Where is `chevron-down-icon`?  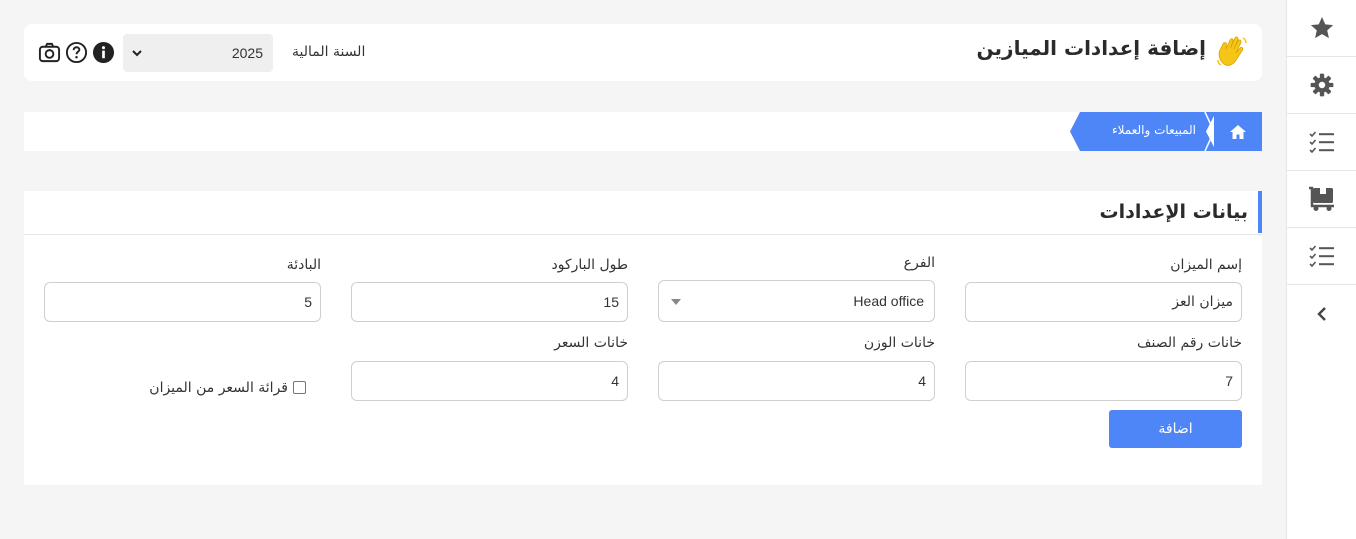 chevron-down-icon is located at coordinates (137, 53).